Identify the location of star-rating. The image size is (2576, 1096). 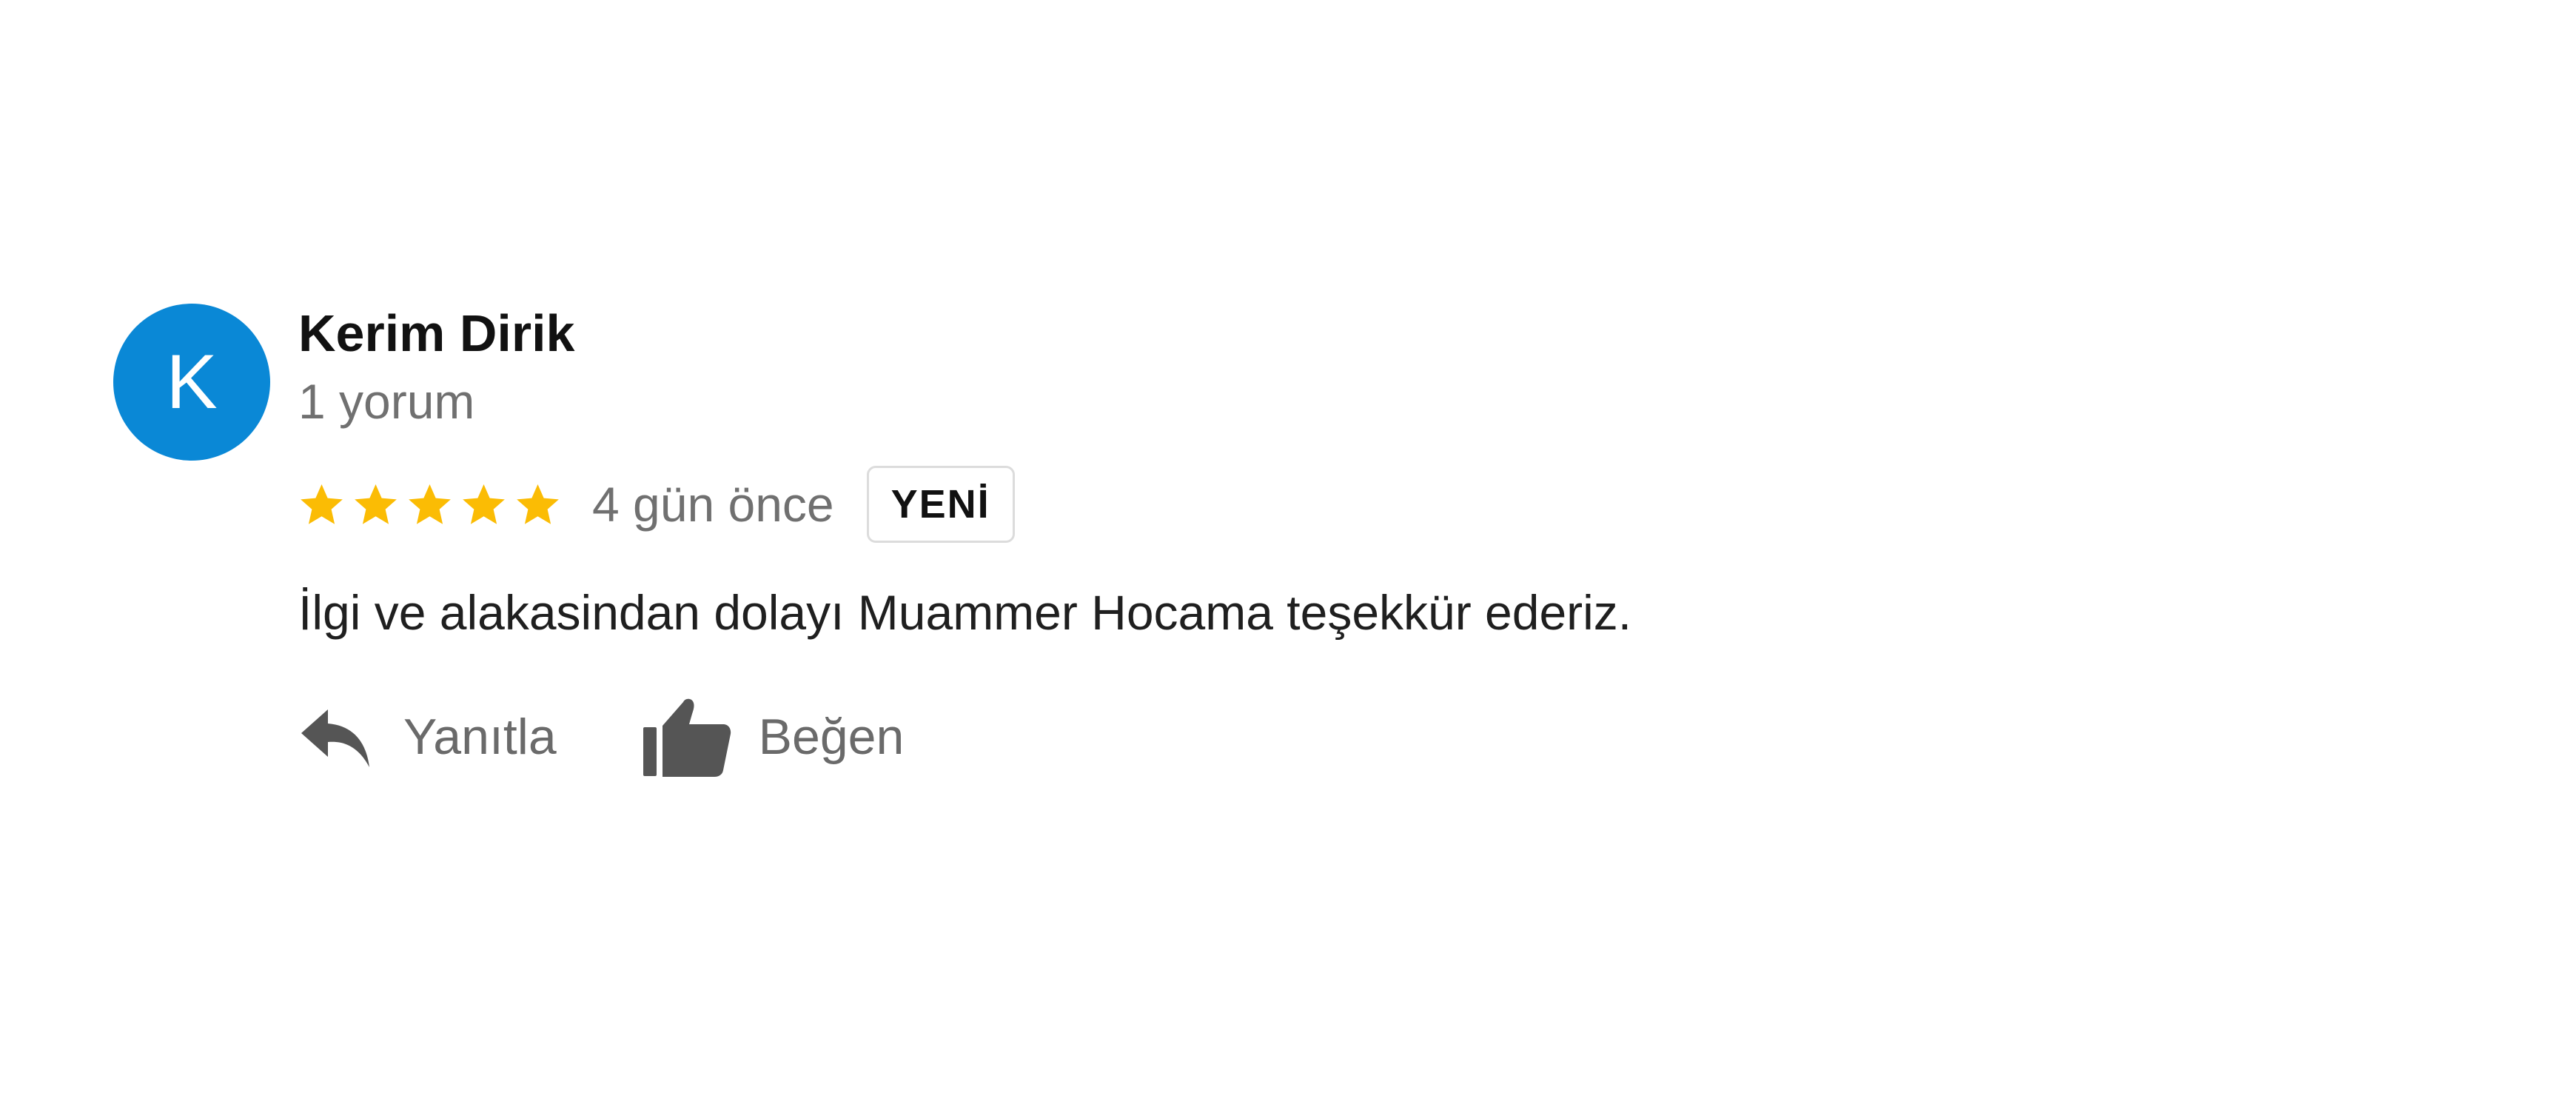
(429, 504).